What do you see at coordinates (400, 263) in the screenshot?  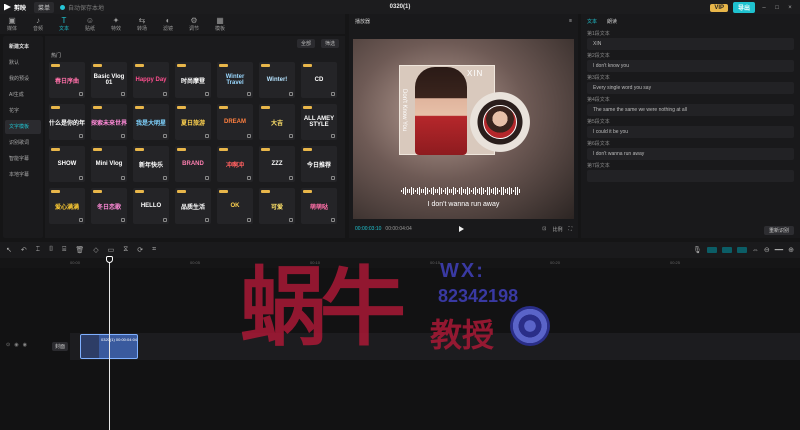 I see `time-ruler: 00:00 00:05 00:10 00:15 00:20 00:25` at bounding box center [400, 263].